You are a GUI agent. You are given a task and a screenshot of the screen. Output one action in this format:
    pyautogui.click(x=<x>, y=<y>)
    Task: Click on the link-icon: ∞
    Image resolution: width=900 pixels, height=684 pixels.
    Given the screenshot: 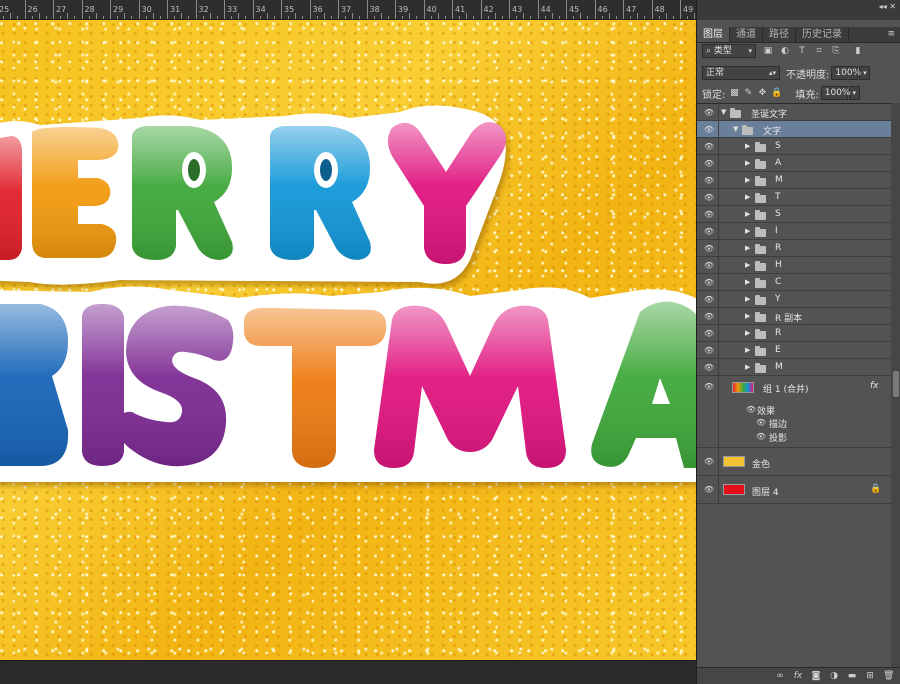 What is the action you would take?
    pyautogui.click(x=780, y=676)
    